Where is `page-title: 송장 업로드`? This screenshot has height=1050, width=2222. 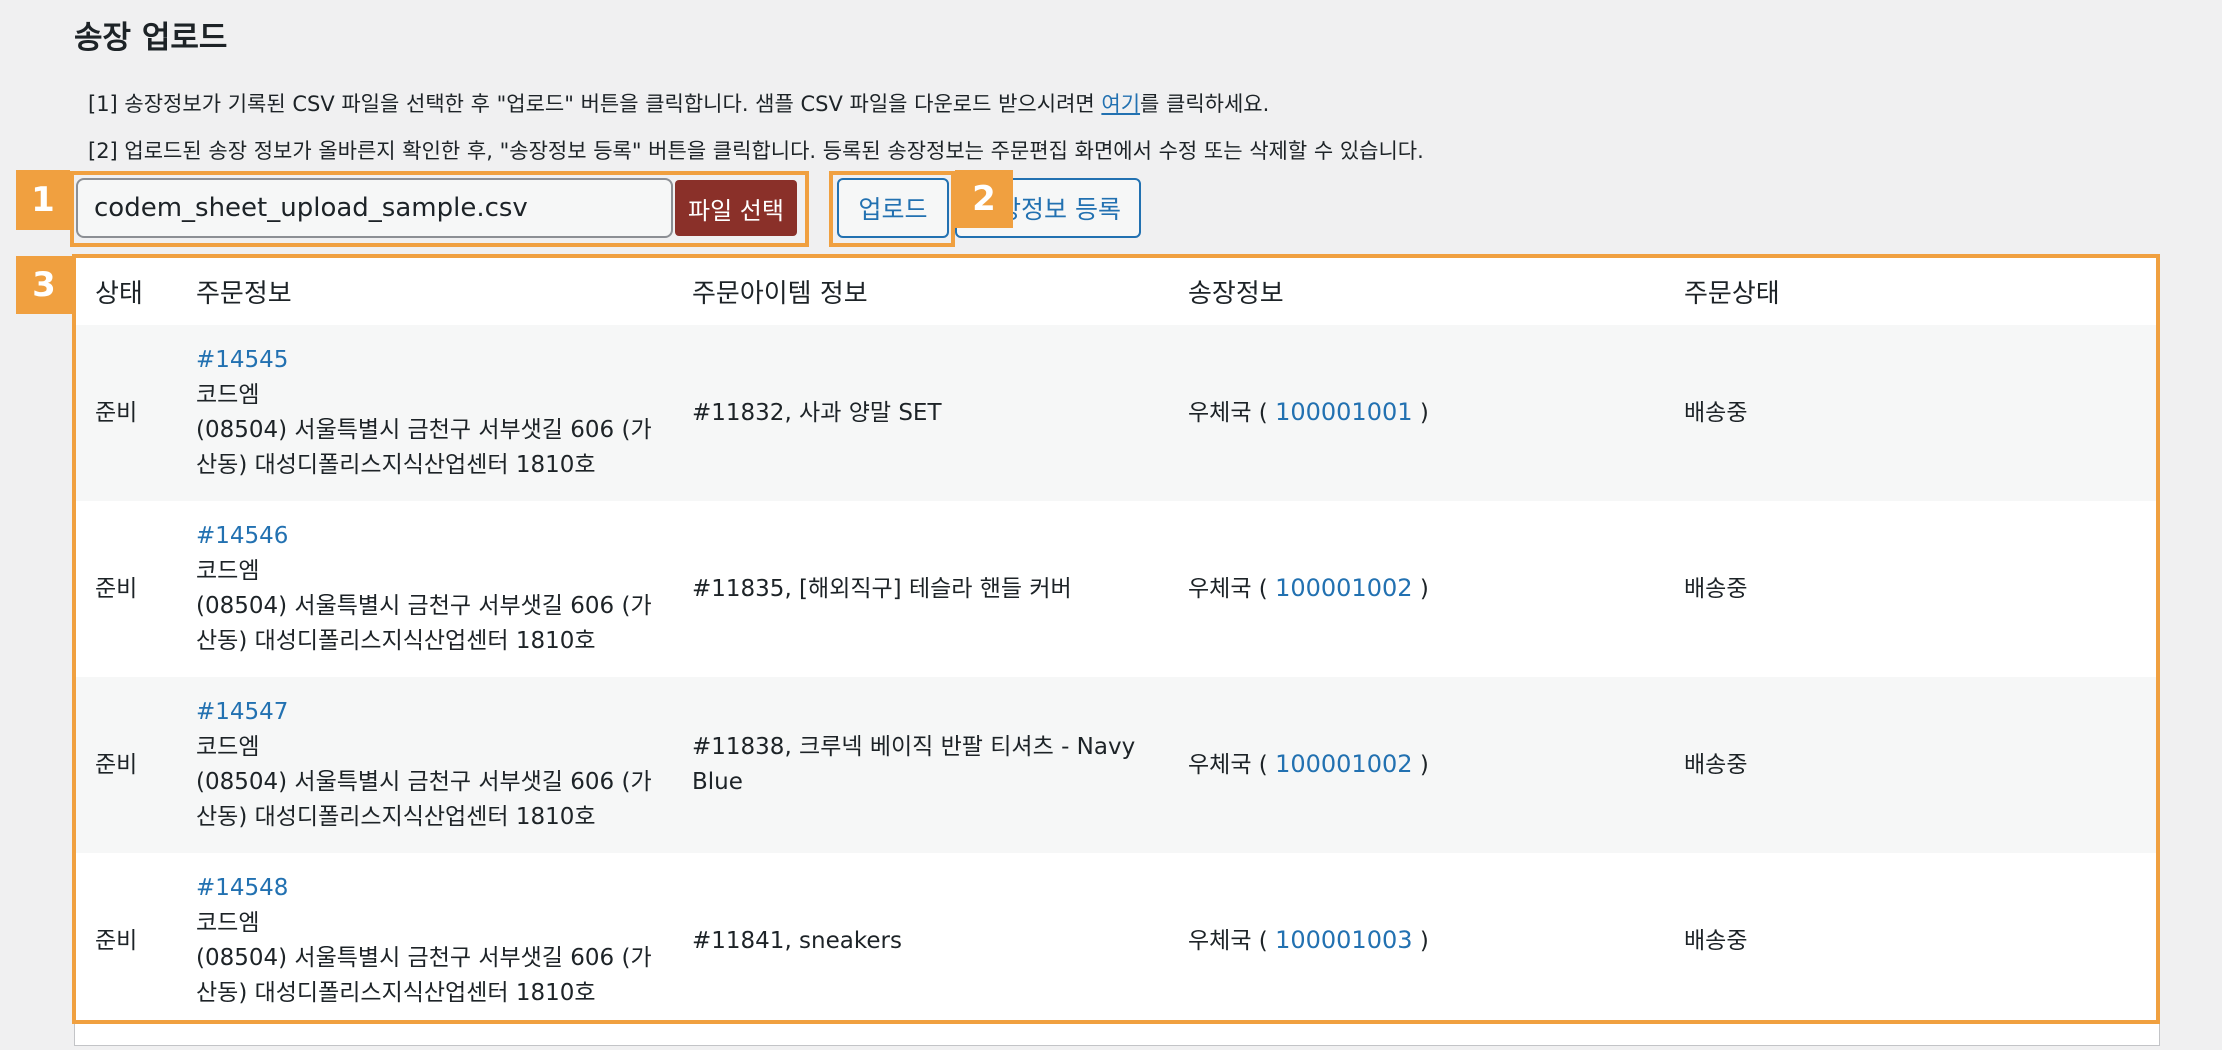
page-title: 송장 업로드 is located at coordinates (151, 38).